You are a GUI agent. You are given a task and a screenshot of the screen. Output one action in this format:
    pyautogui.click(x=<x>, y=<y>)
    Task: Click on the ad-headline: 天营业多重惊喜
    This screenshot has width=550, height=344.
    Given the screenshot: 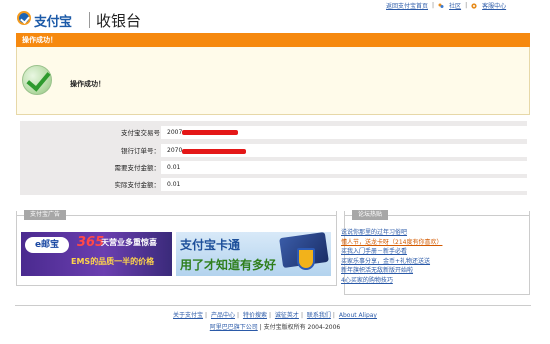 What is the action you would take?
    pyautogui.click(x=129, y=242)
    